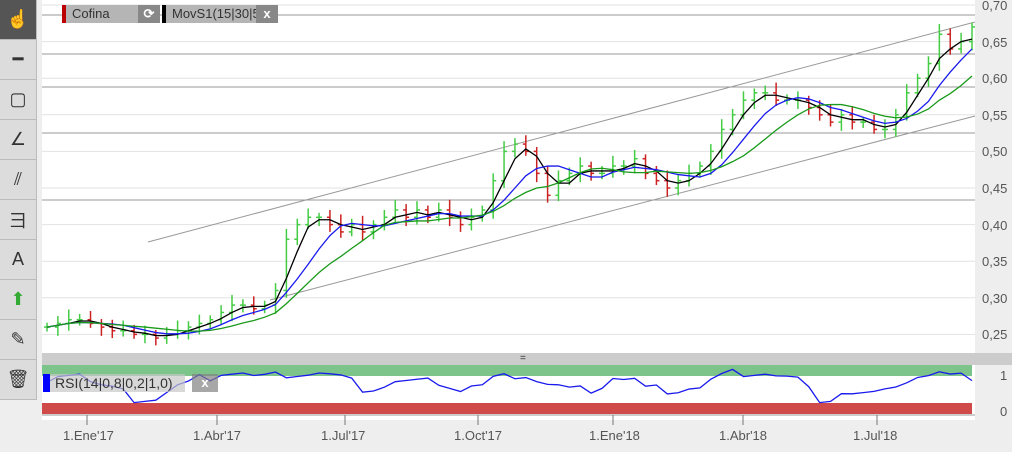 The image size is (1012, 452). Describe the element at coordinates (205, 383) in the screenshot. I see `close-rsi-button: x` at that location.